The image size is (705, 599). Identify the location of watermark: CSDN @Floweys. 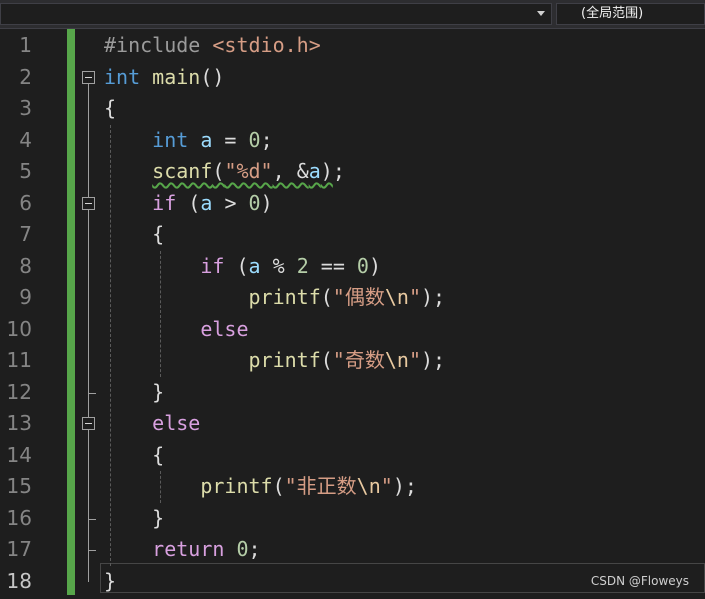
(639, 581).